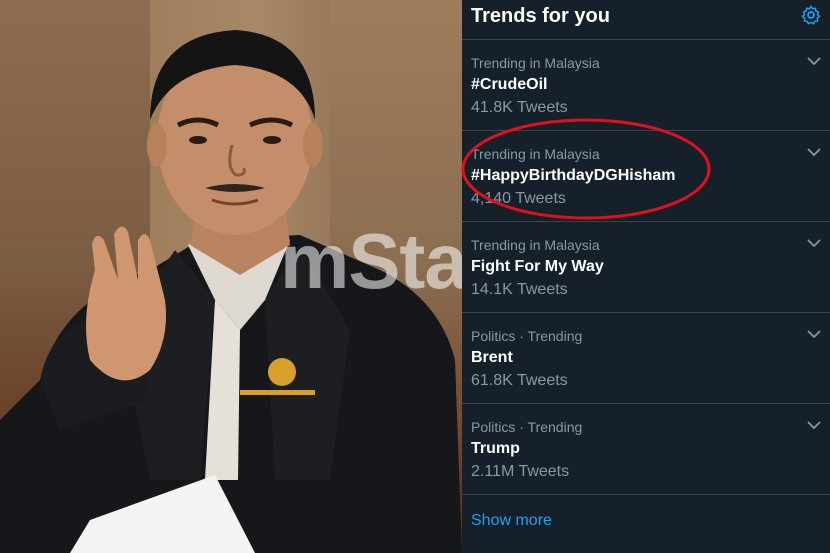 This screenshot has height=553, width=830. Describe the element at coordinates (509, 85) in the screenshot. I see `trend-name: #CrudeOil` at that location.